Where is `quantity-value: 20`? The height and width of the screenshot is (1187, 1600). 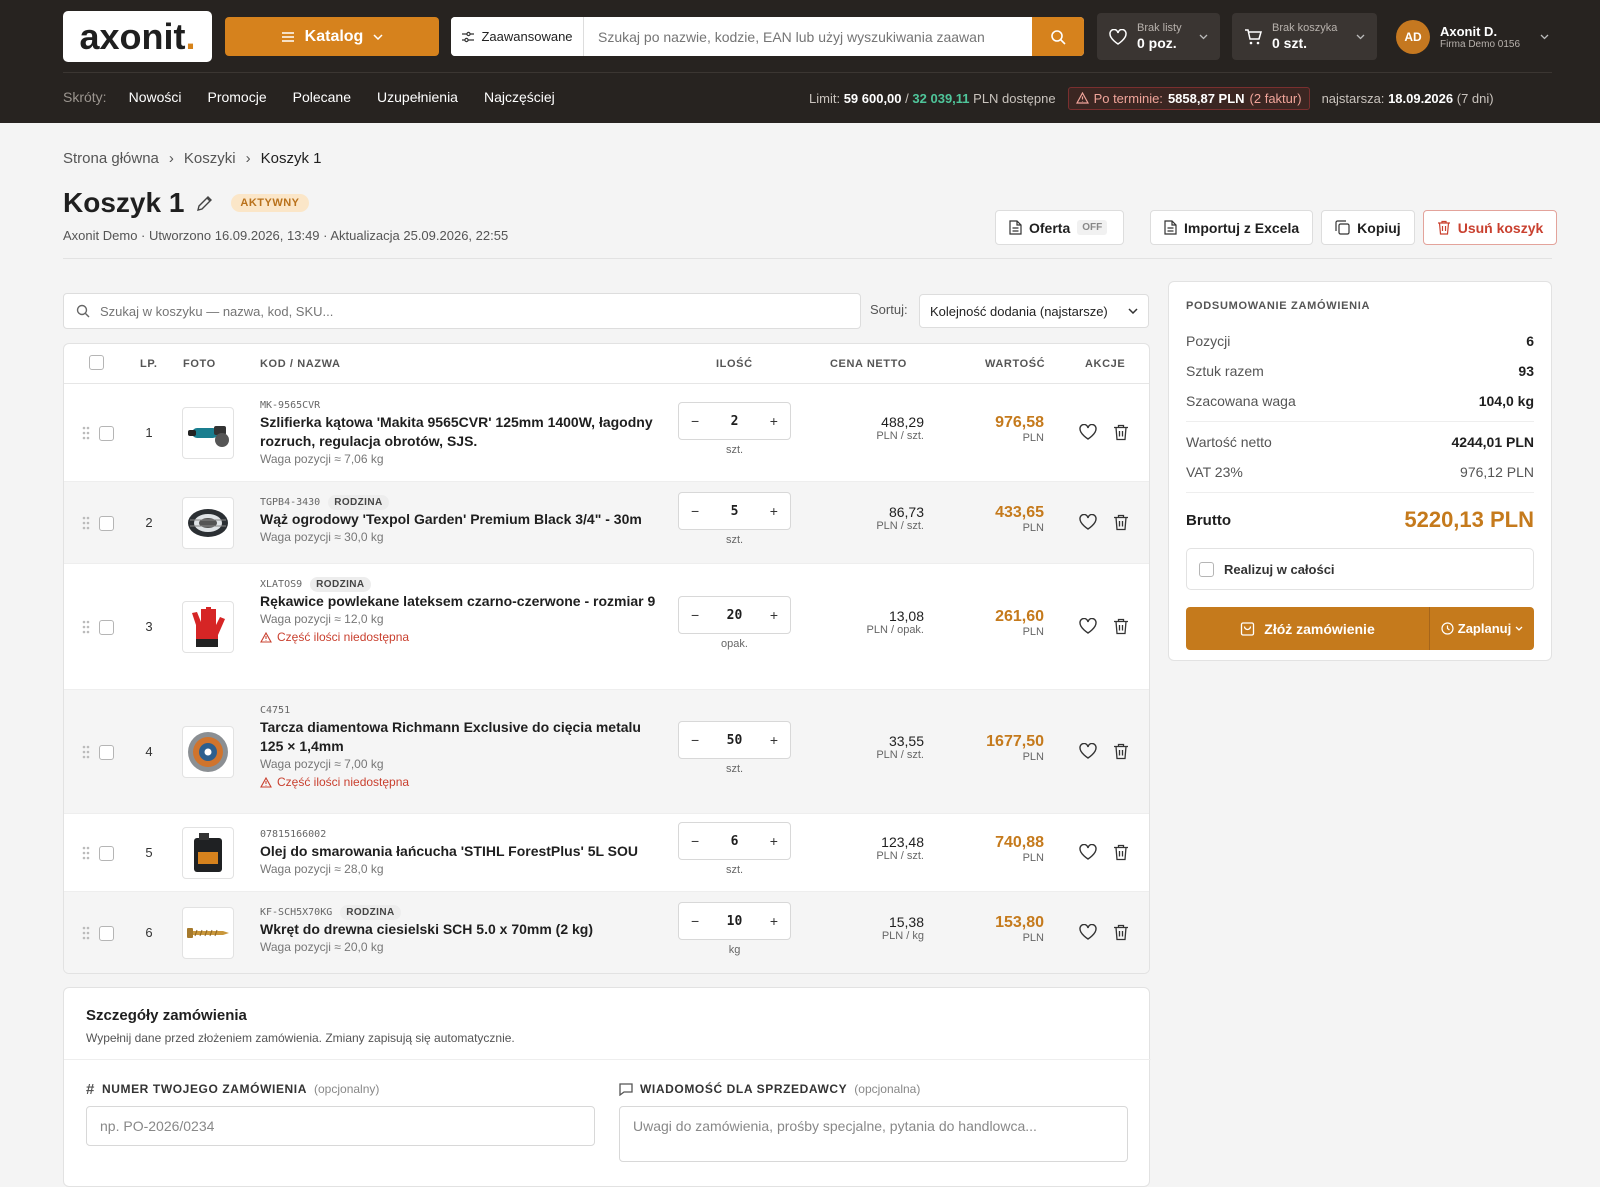 quantity-value: 20 is located at coordinates (735, 615).